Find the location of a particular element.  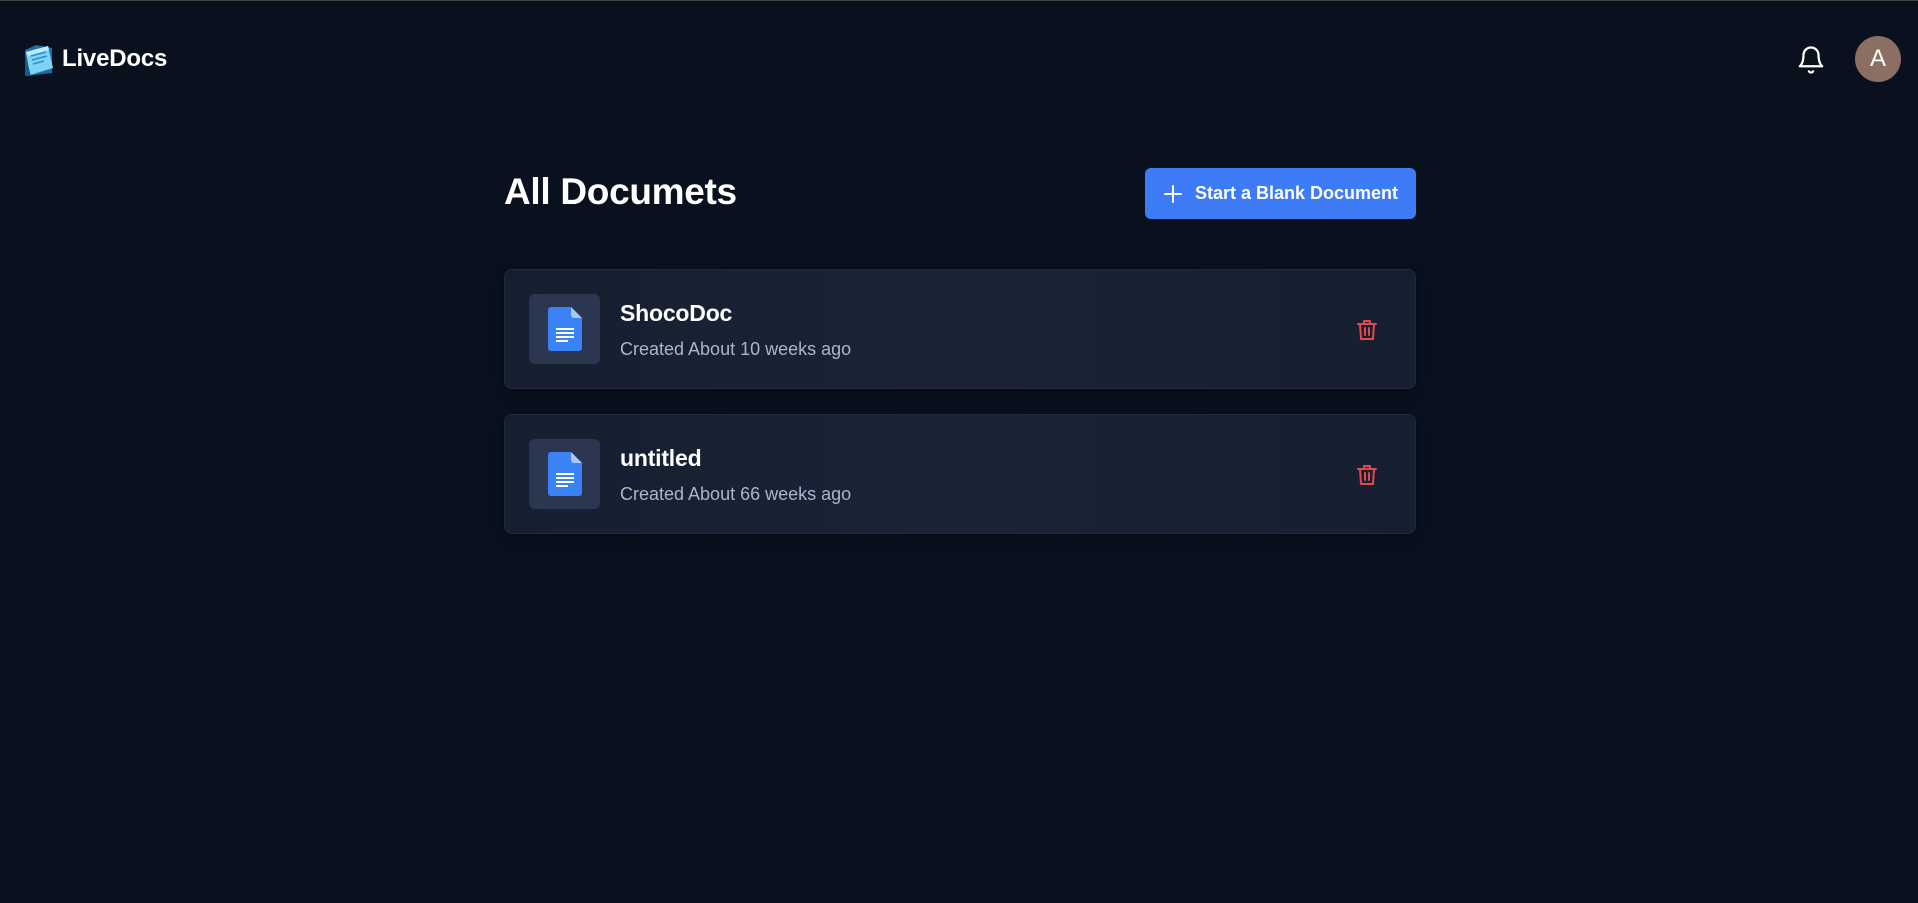

plus-icon is located at coordinates (1172, 193).